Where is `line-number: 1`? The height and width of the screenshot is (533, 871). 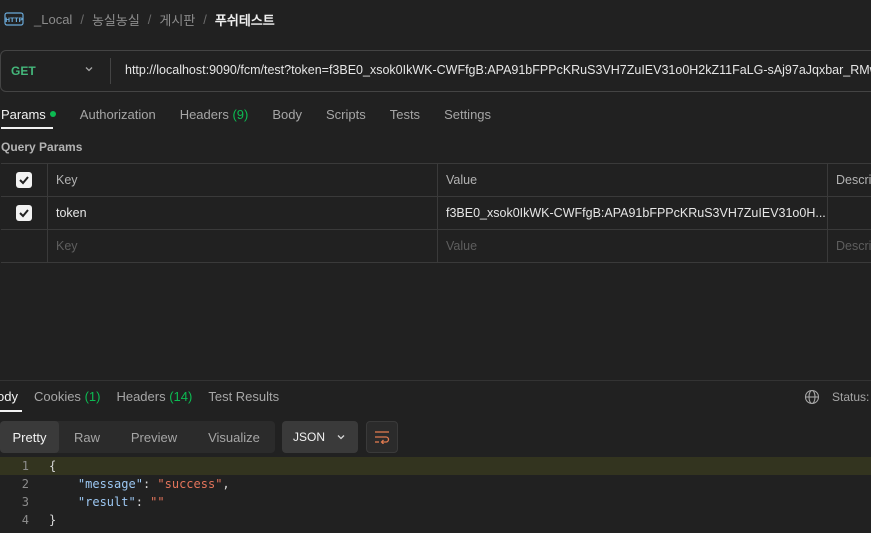
line-number: 1 is located at coordinates (25, 466).